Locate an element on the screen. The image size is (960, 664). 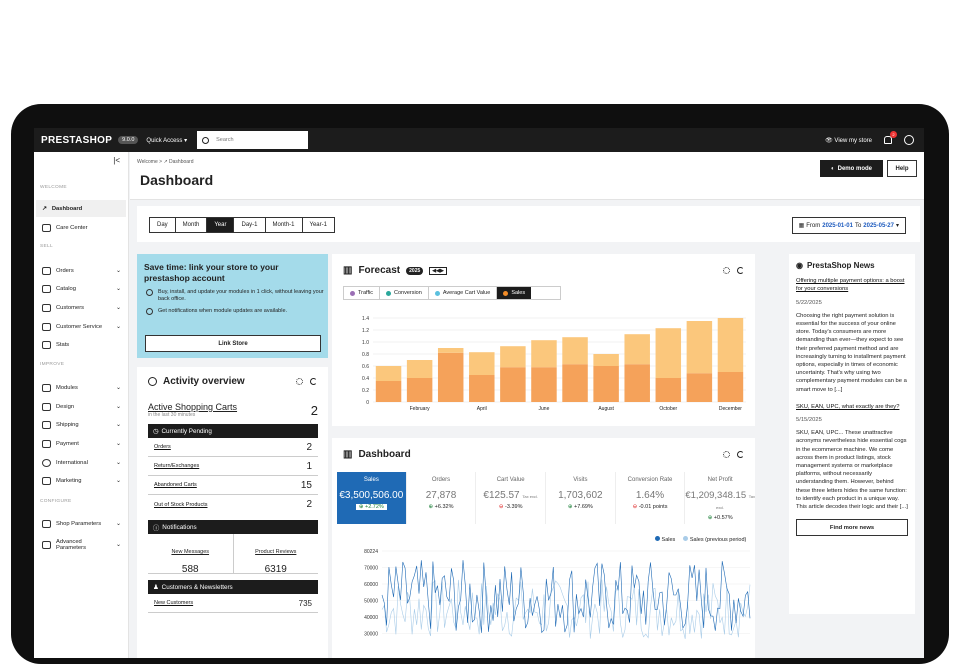
prestashop-logo: PRESTASHOP is located at coordinates (76, 140).